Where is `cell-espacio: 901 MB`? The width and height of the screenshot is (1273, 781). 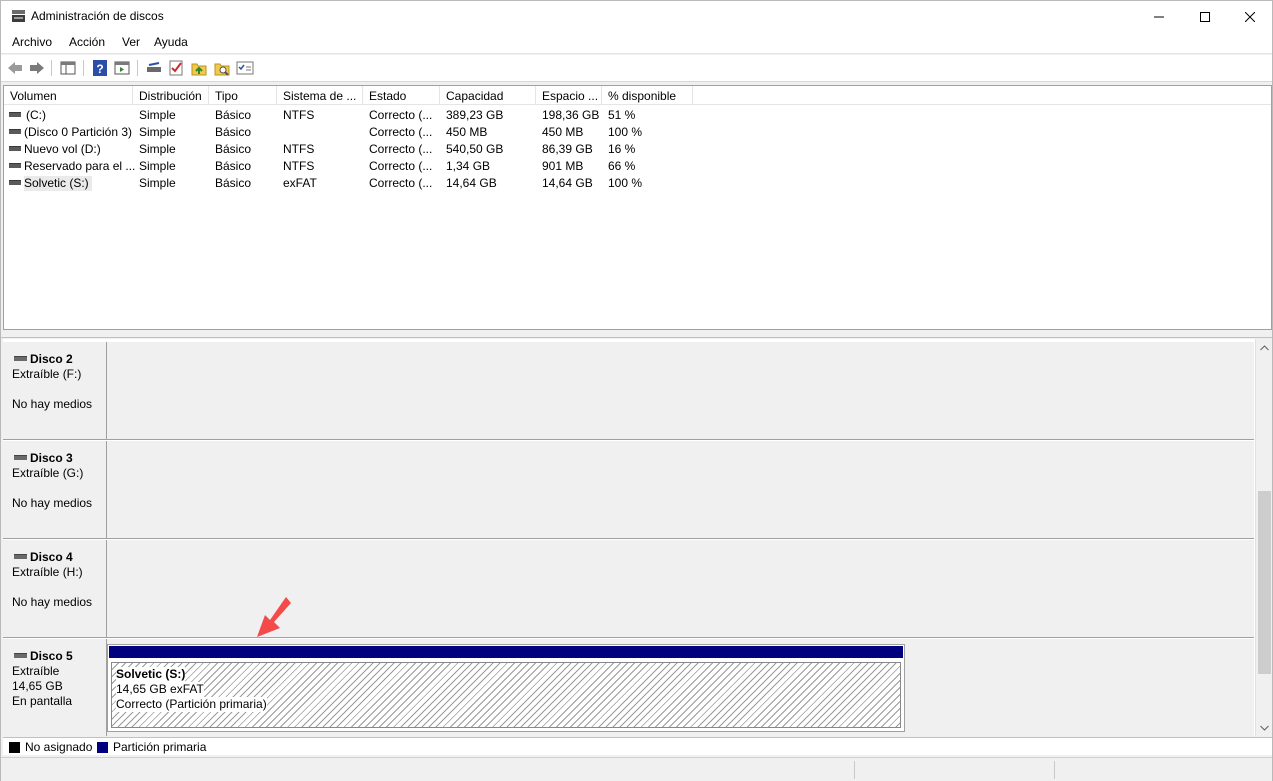 cell-espacio: 901 MB is located at coordinates (563, 166).